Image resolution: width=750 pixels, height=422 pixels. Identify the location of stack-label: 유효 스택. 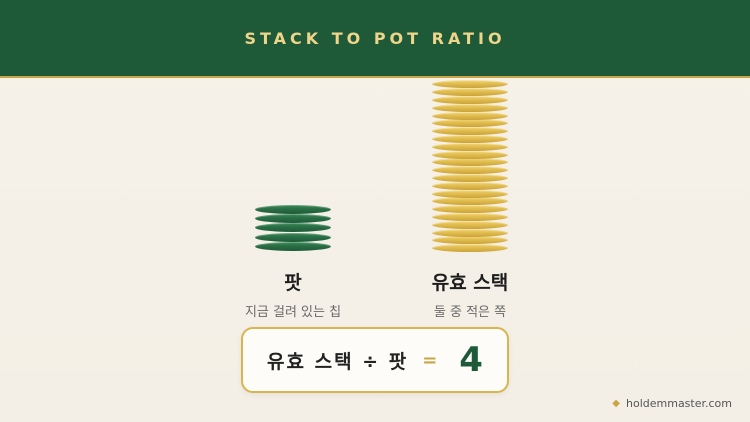
(470, 283).